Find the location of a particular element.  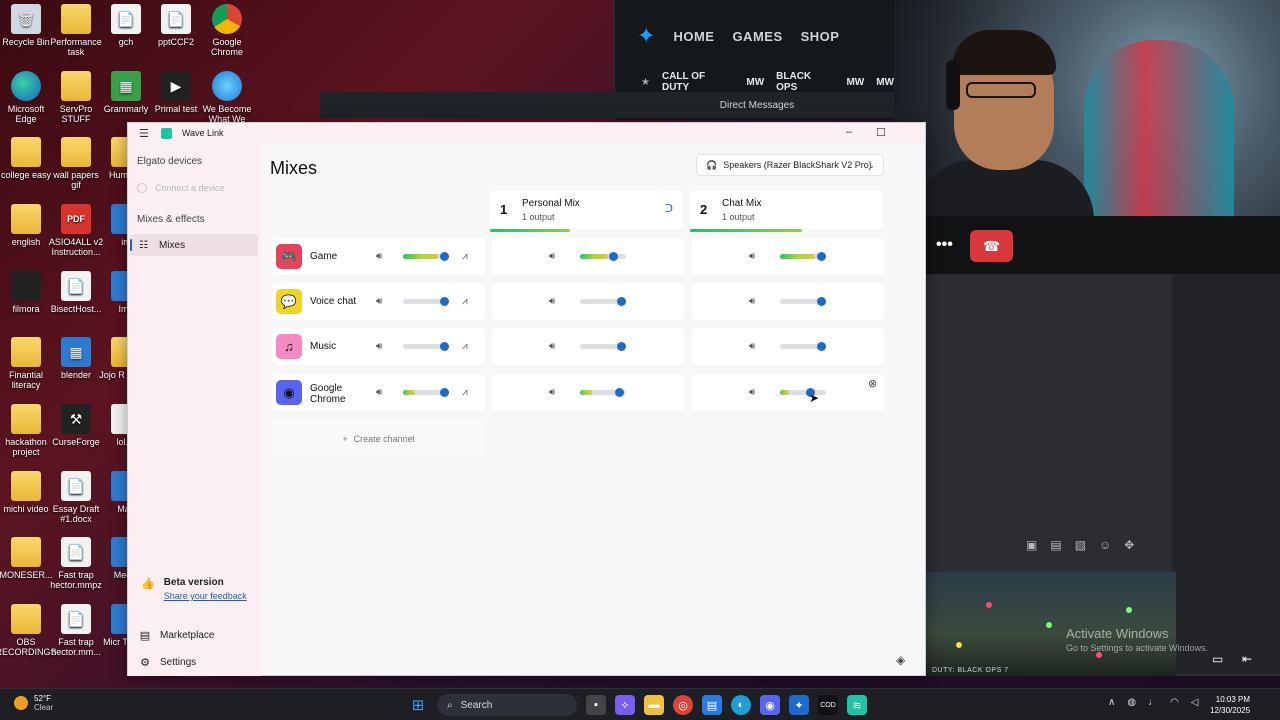

desktop-icon: 📄 Essay Draft #1.docx is located at coordinates (76, 497).